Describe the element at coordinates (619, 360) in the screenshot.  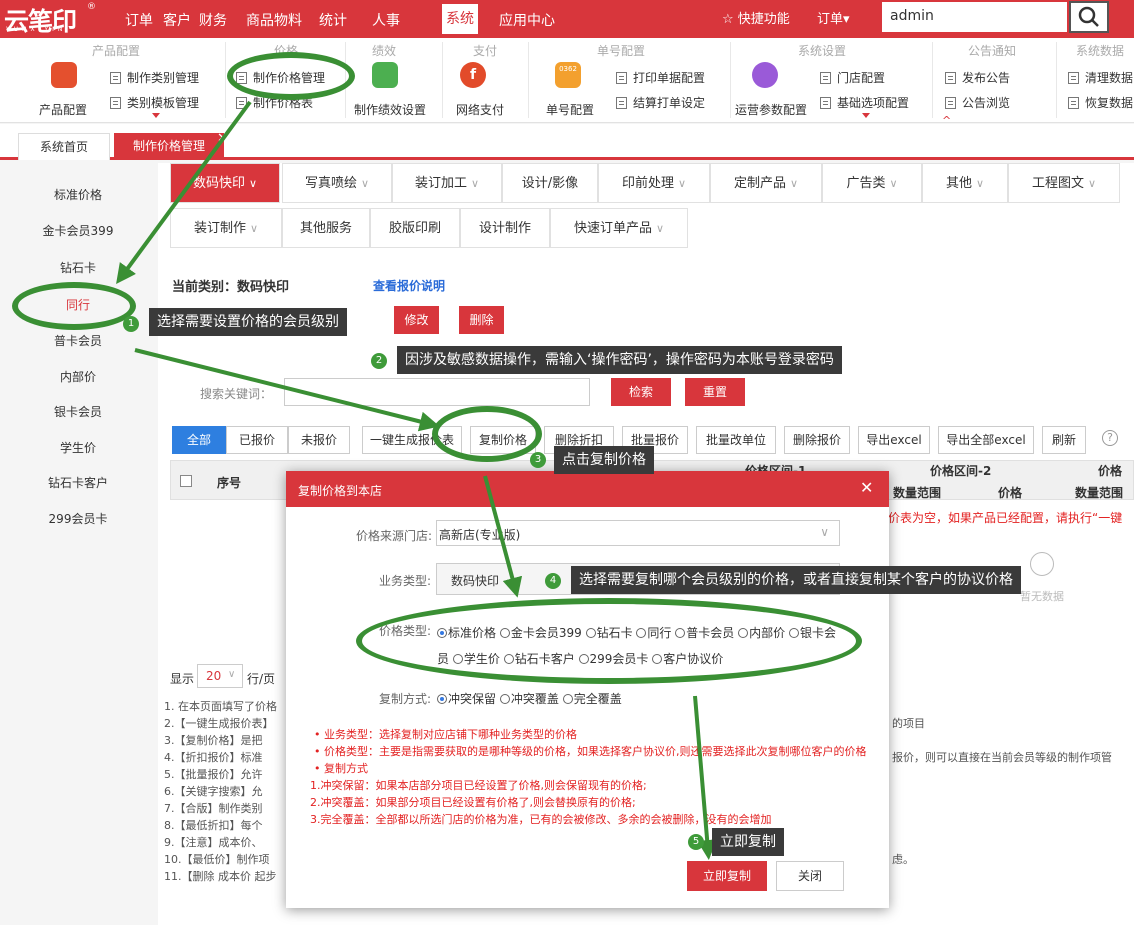
I see `callout-step2: 因涉及敏感数据操作，需输入‘操作密码’，操作密码为本账号登录密码` at that location.